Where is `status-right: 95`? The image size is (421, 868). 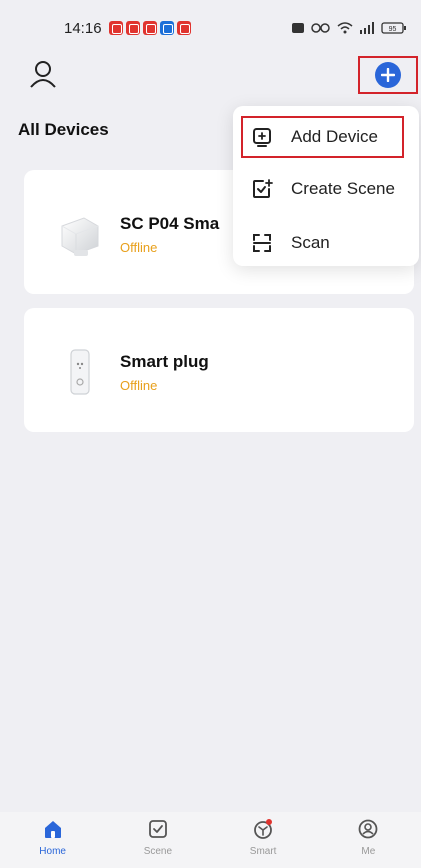 status-right: 95 is located at coordinates (349, 28).